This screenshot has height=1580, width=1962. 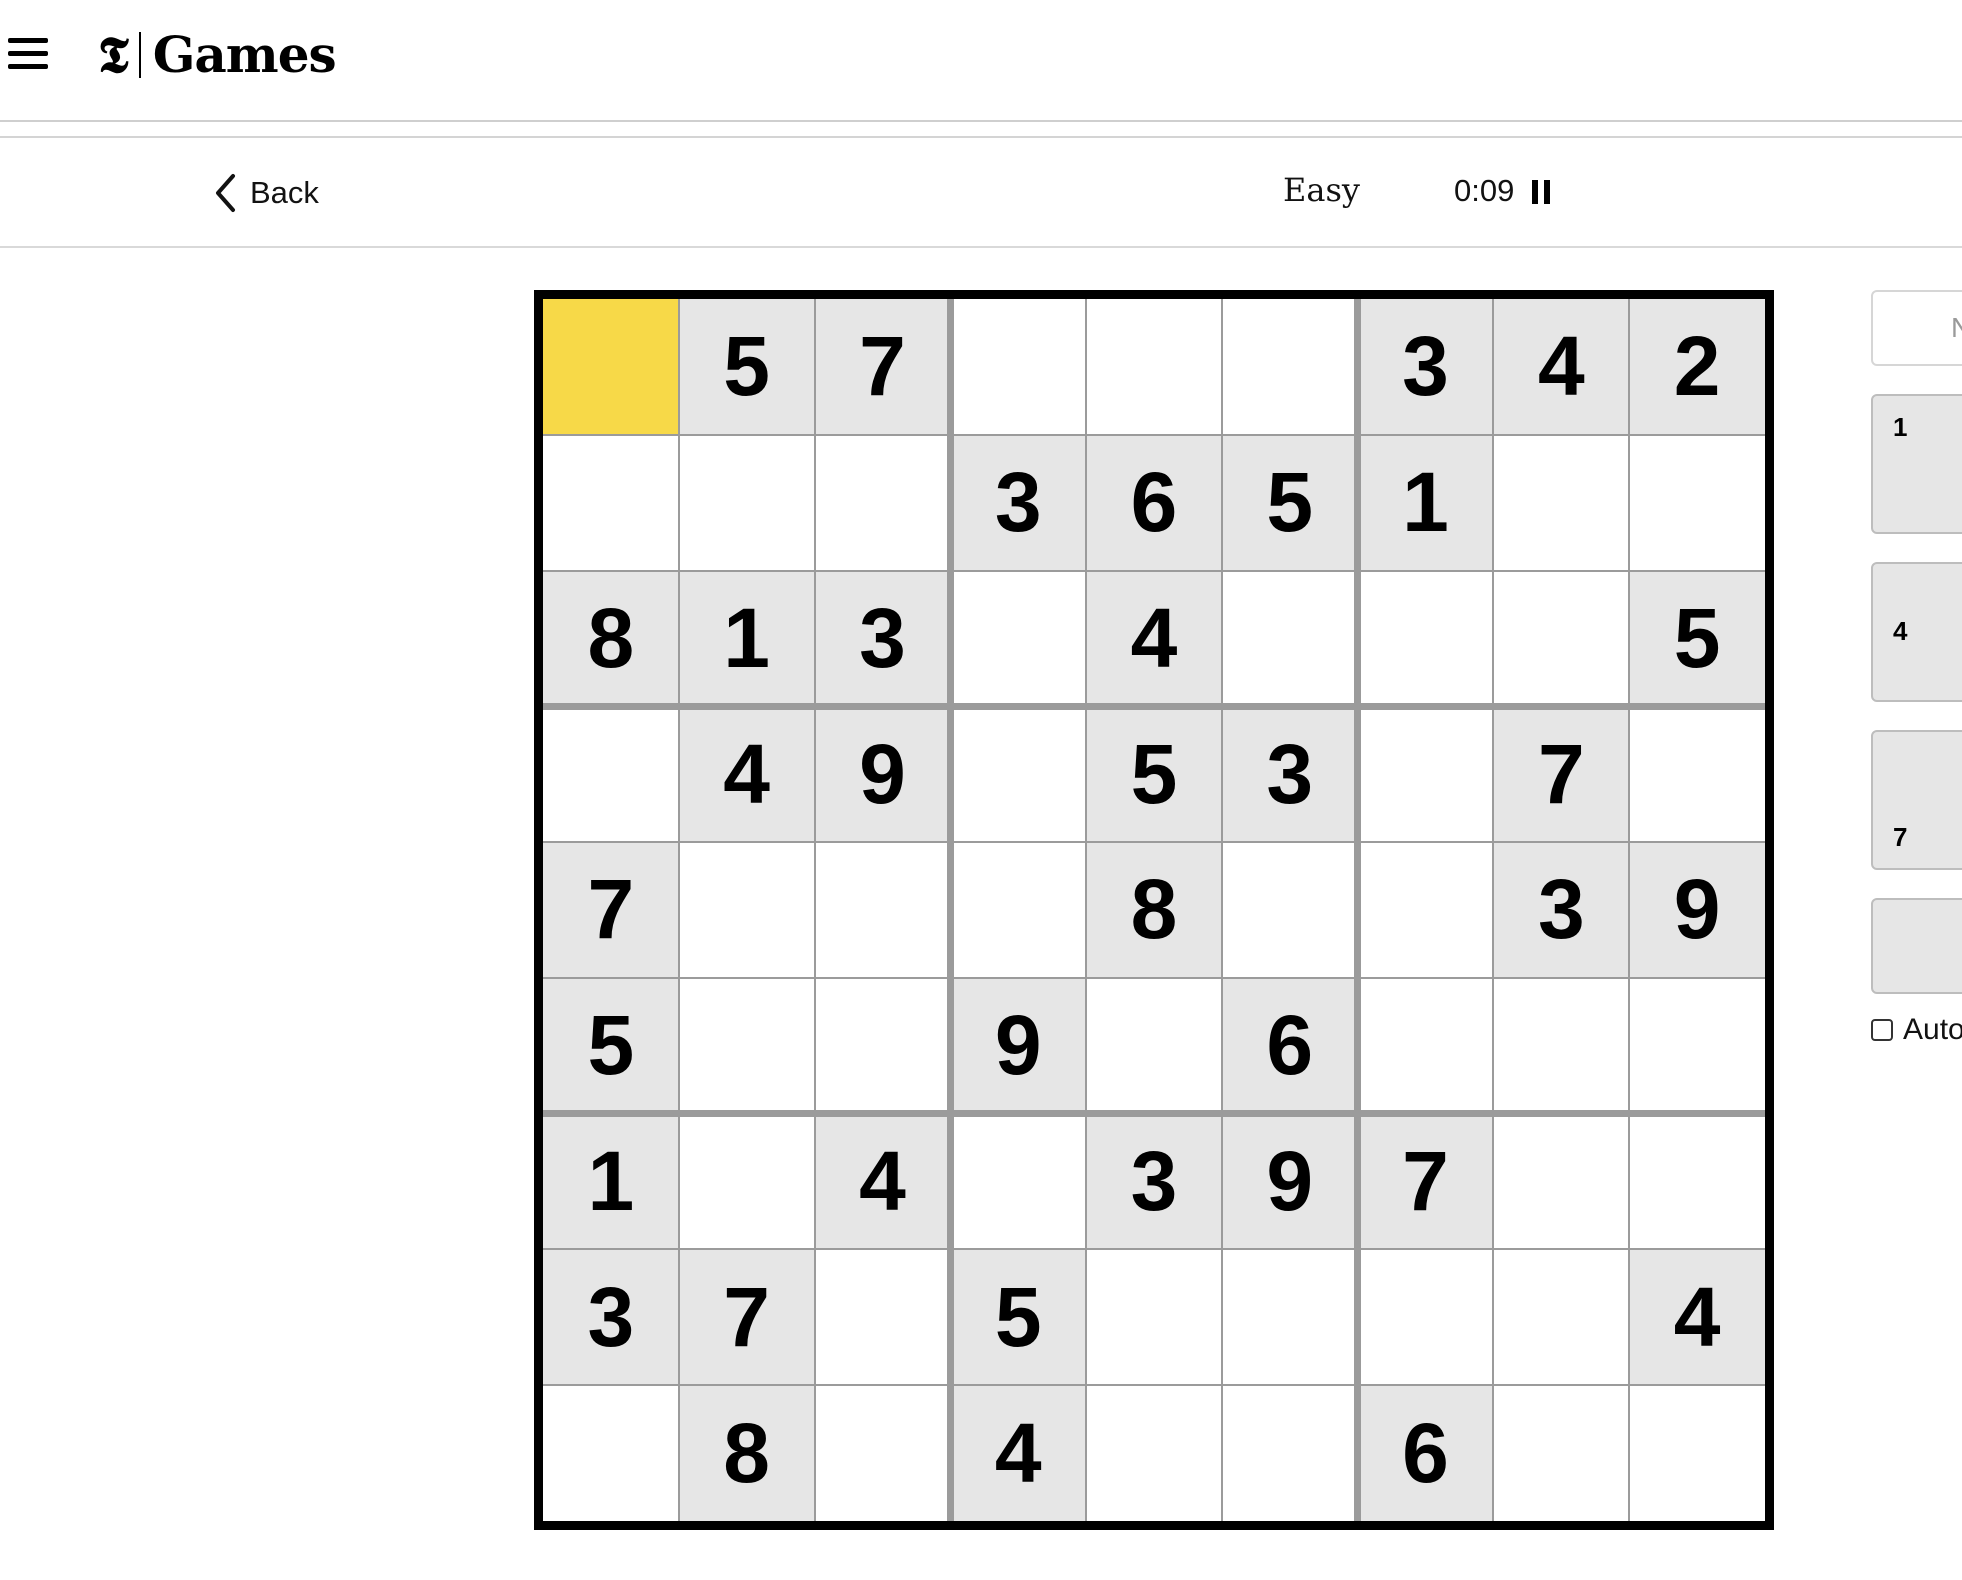 What do you see at coordinates (1018, 910) in the screenshot?
I see `sudoku-cell-r5c4` at bounding box center [1018, 910].